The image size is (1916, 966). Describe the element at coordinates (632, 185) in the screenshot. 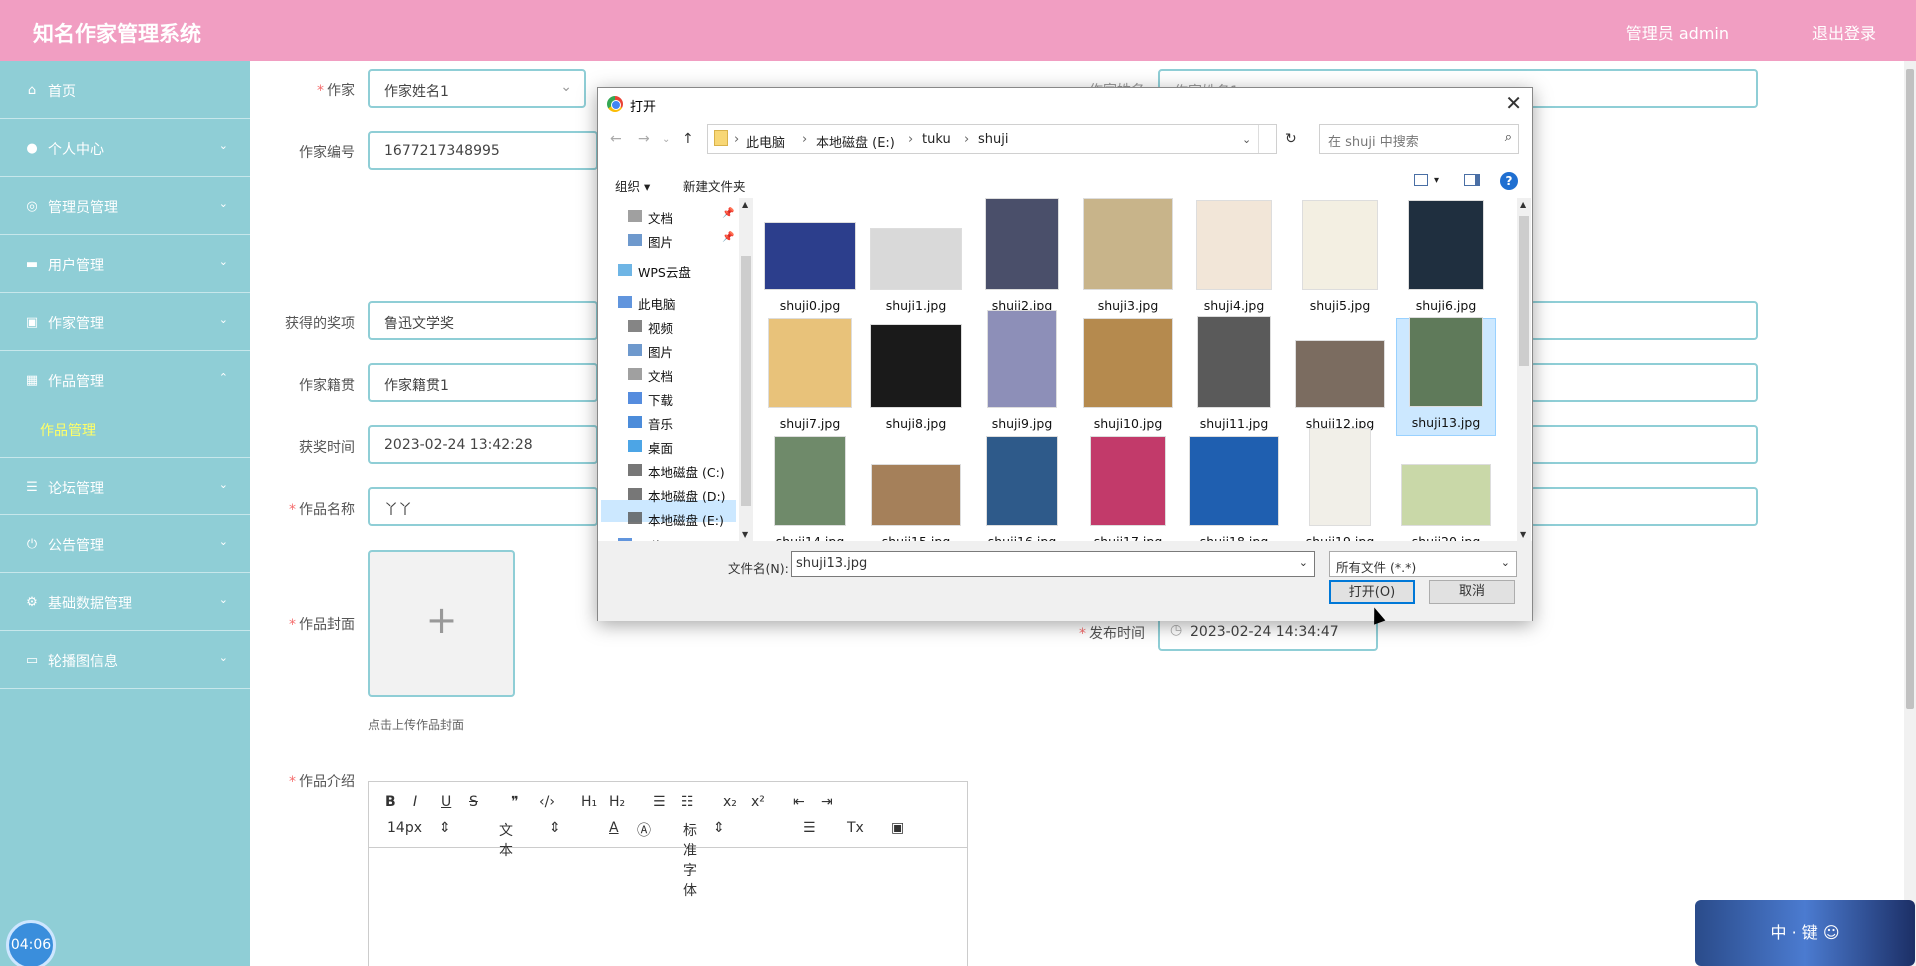

I see `organize-menu: 组织 ▾` at that location.